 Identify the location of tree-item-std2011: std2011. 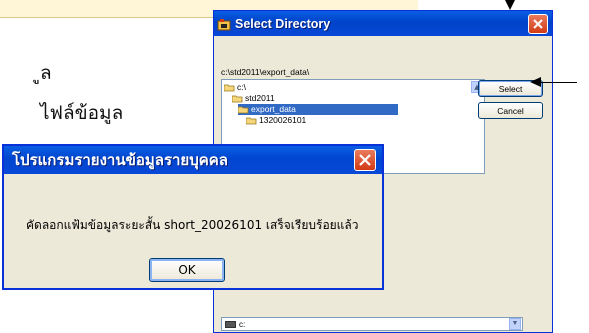
(253, 98).